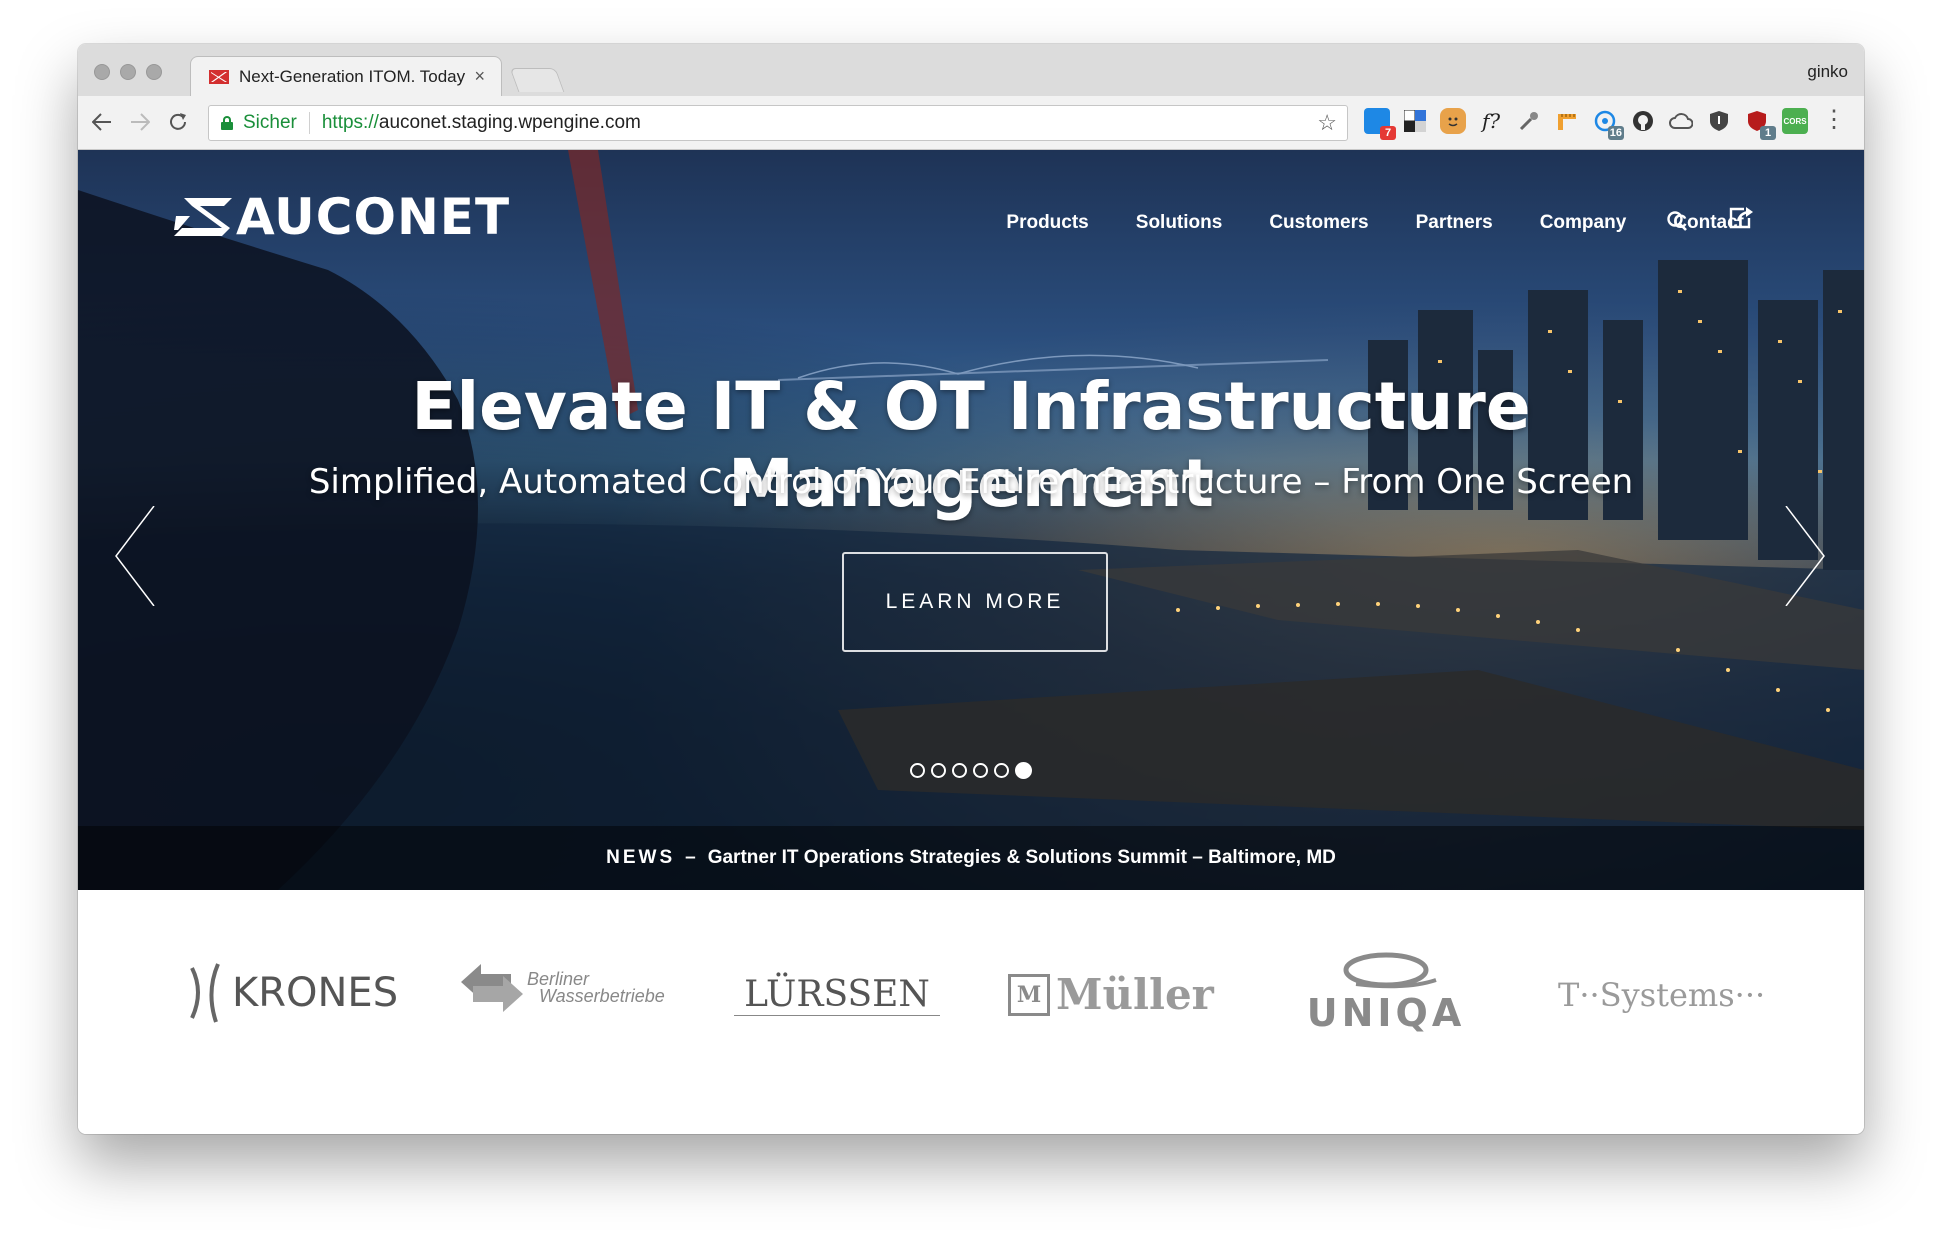 The height and width of the screenshot is (1243, 1940). Describe the element at coordinates (205, 993) in the screenshot. I see `krones-mark-icon` at that location.